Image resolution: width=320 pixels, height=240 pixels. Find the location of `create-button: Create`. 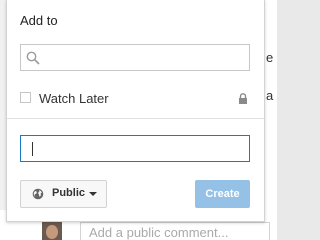

create-button: Create is located at coordinates (222, 194).